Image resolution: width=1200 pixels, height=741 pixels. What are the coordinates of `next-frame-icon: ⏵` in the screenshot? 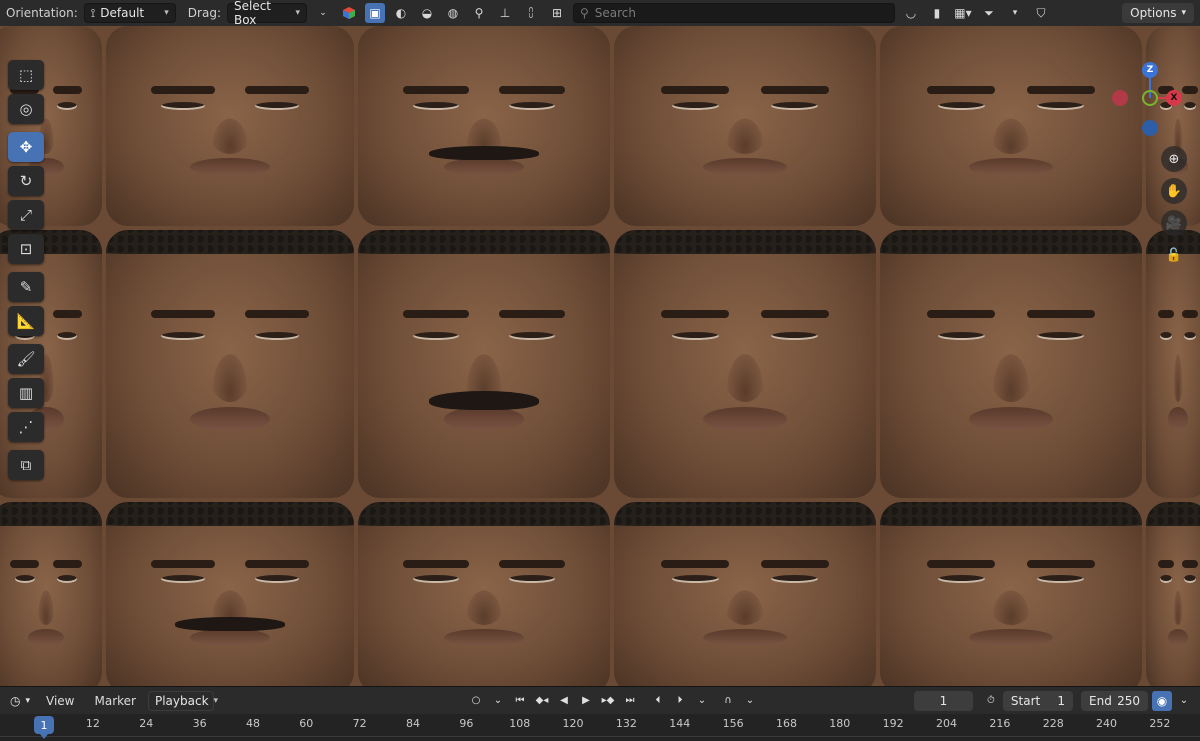 It's located at (680, 701).